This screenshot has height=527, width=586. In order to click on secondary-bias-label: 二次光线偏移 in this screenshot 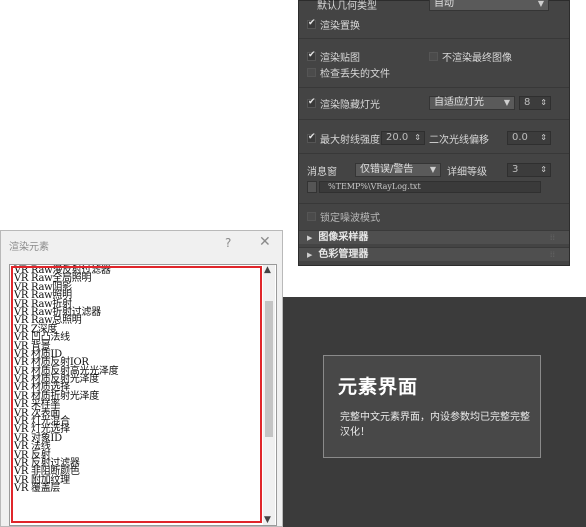, I will do `click(459, 140)`.